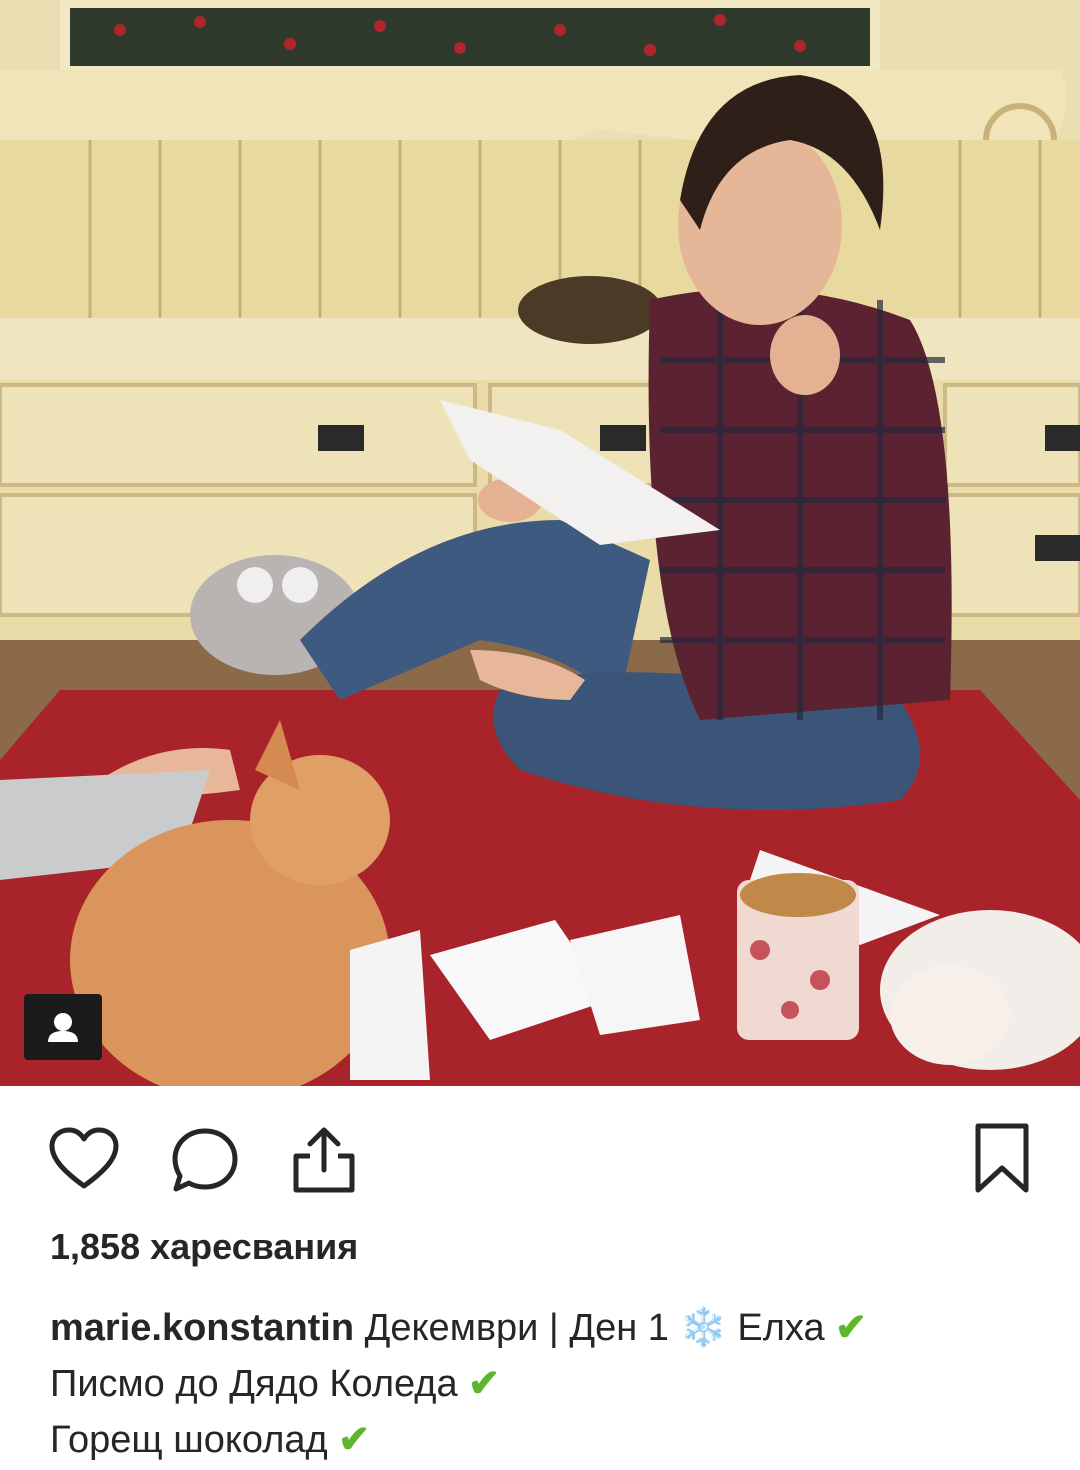 This screenshot has width=1080, height=1470. I want to click on heart-icon, so click(84, 1158).